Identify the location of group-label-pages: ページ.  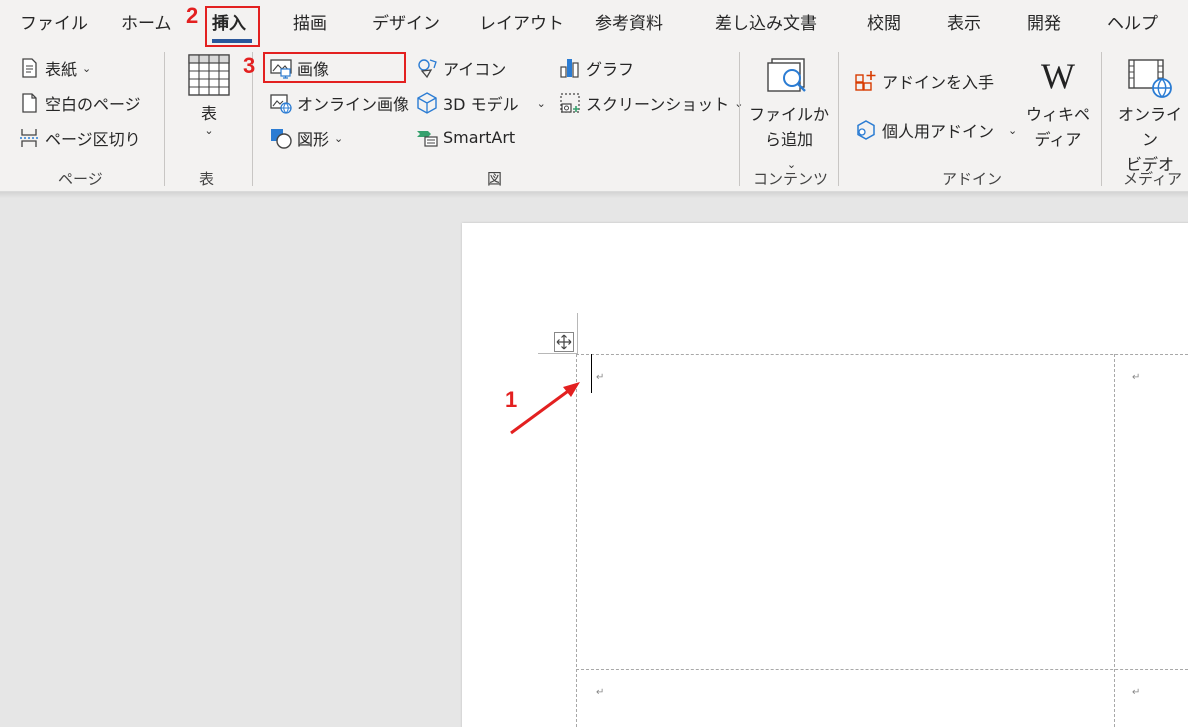
(80, 179).